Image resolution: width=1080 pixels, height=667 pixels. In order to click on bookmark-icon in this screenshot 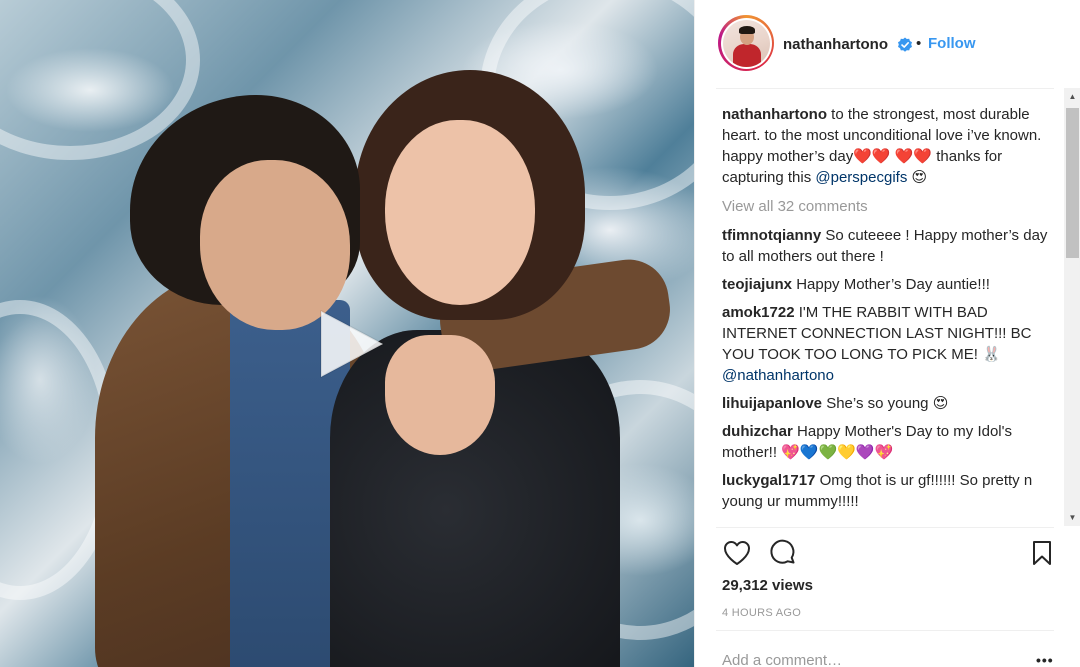, I will do `click(1042, 553)`.